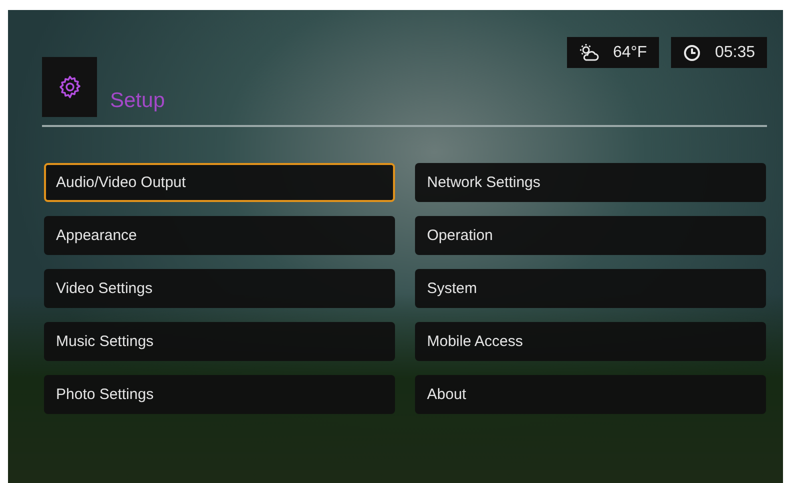 The image size is (791, 483). I want to click on page-title: Setup, so click(137, 101).